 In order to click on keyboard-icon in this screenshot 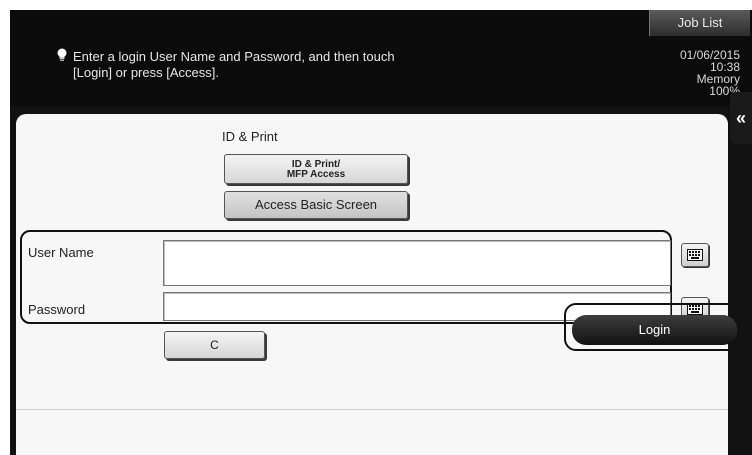, I will do `click(695, 255)`.